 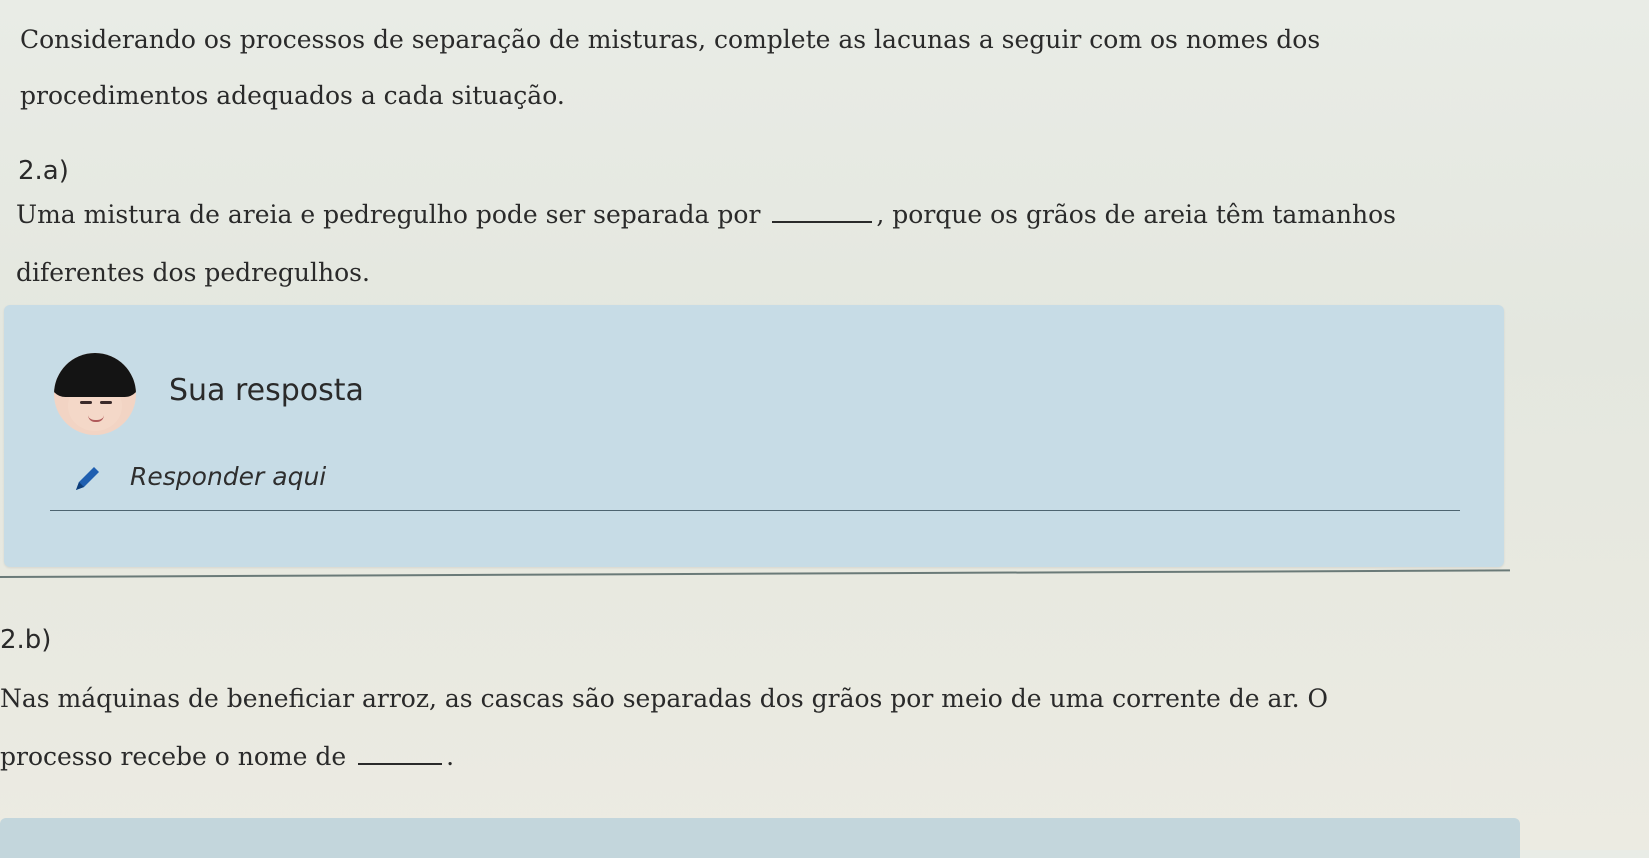 What do you see at coordinates (26, 640) in the screenshot?
I see `question-2b-label: 2.b)` at bounding box center [26, 640].